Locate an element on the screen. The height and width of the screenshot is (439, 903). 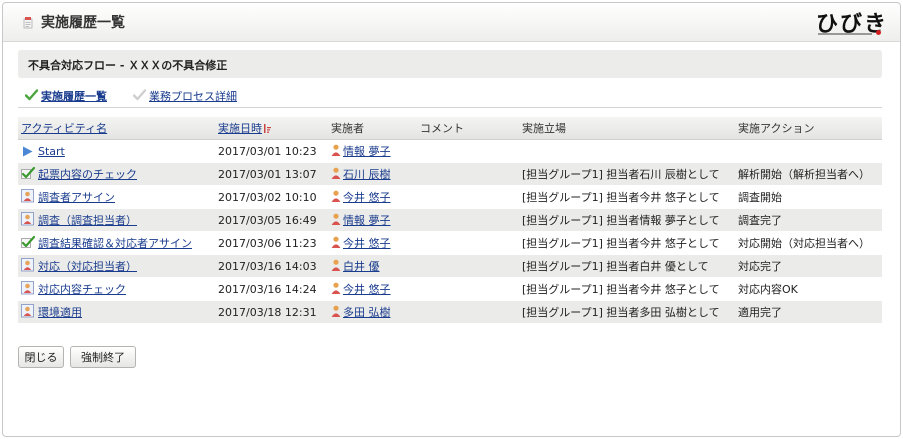
activity-entry: 対応内容チェック is located at coordinates (73, 289).